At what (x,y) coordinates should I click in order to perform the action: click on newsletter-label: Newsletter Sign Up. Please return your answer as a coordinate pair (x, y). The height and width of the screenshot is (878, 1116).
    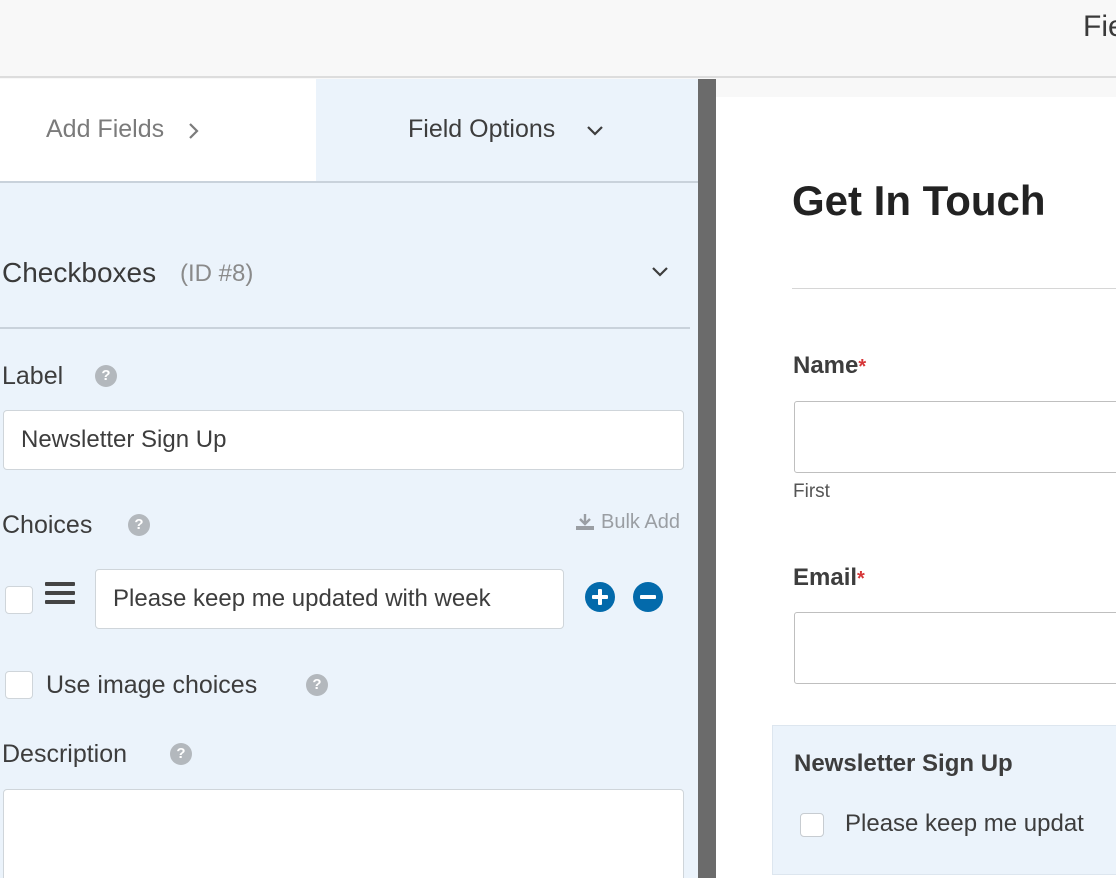
    Looking at the image, I should click on (903, 763).